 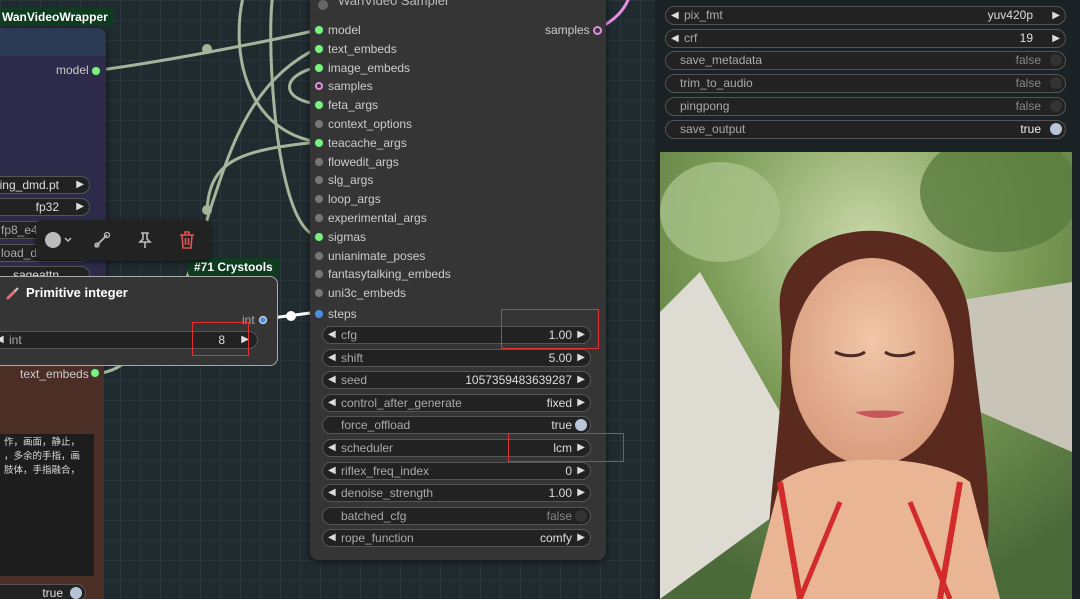 I want to click on sampler-input-uni3c-embeds: uni3c_embeds, so click(x=361, y=293).